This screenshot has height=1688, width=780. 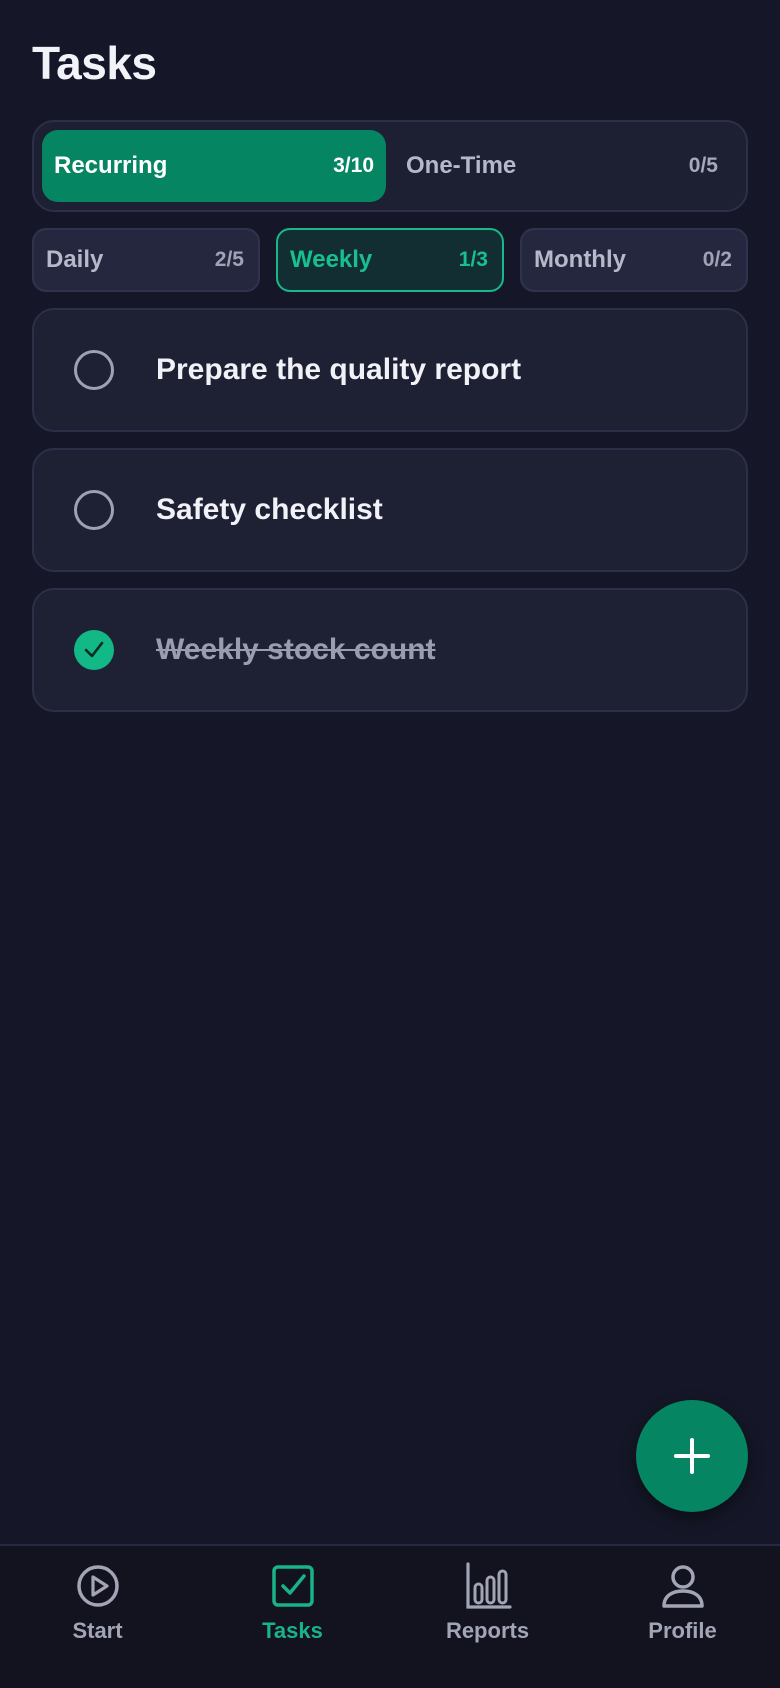 I want to click on task-label: Weekly stock count, so click(x=296, y=649).